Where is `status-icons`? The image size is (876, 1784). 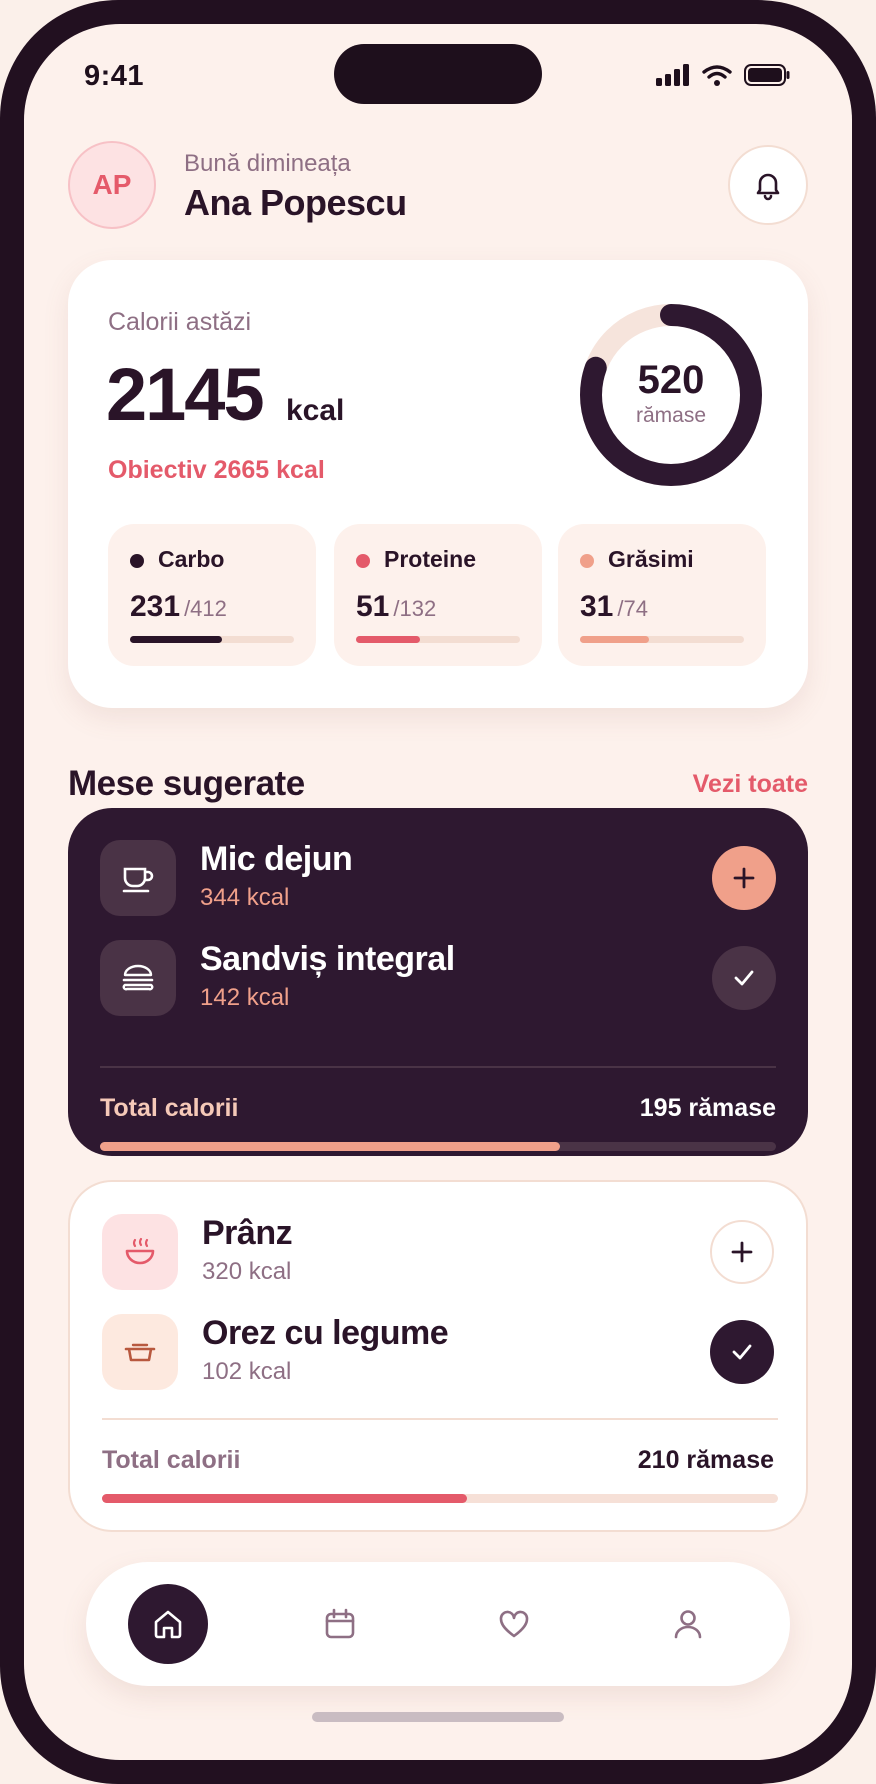
status-icons is located at coordinates (723, 75).